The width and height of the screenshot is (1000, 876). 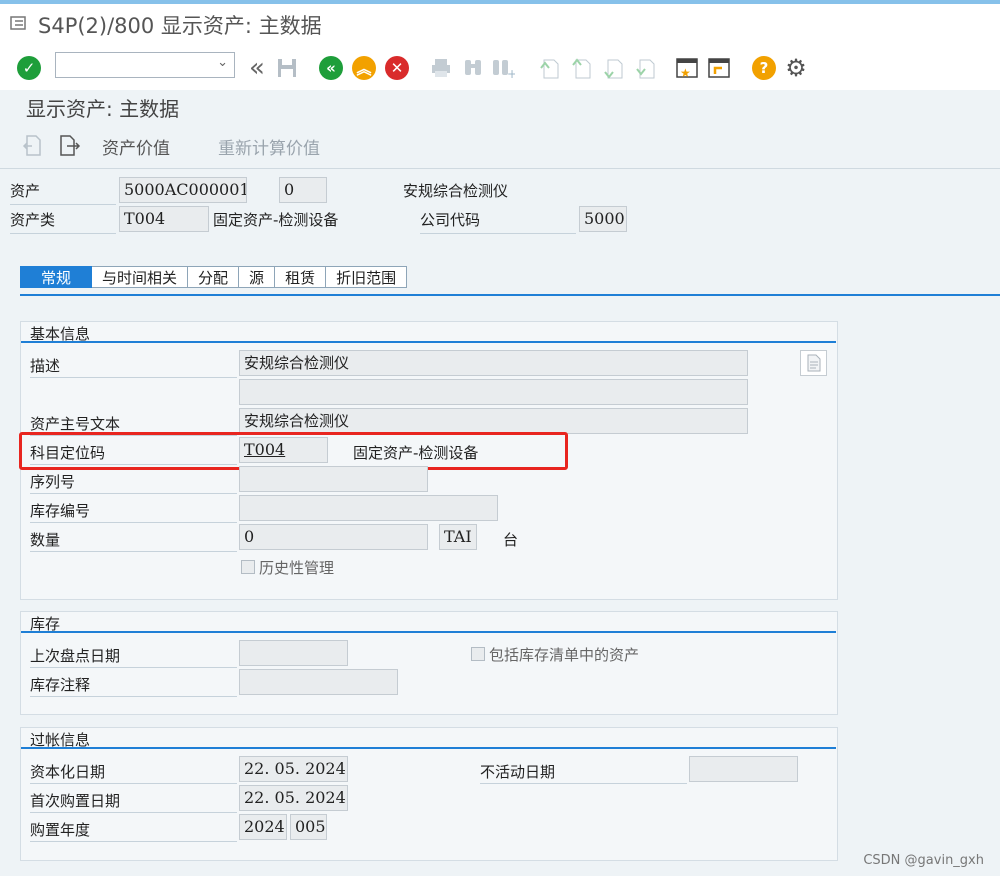 What do you see at coordinates (183, 190) in the screenshot?
I see `asset-number-field: 5000AC000001` at bounding box center [183, 190].